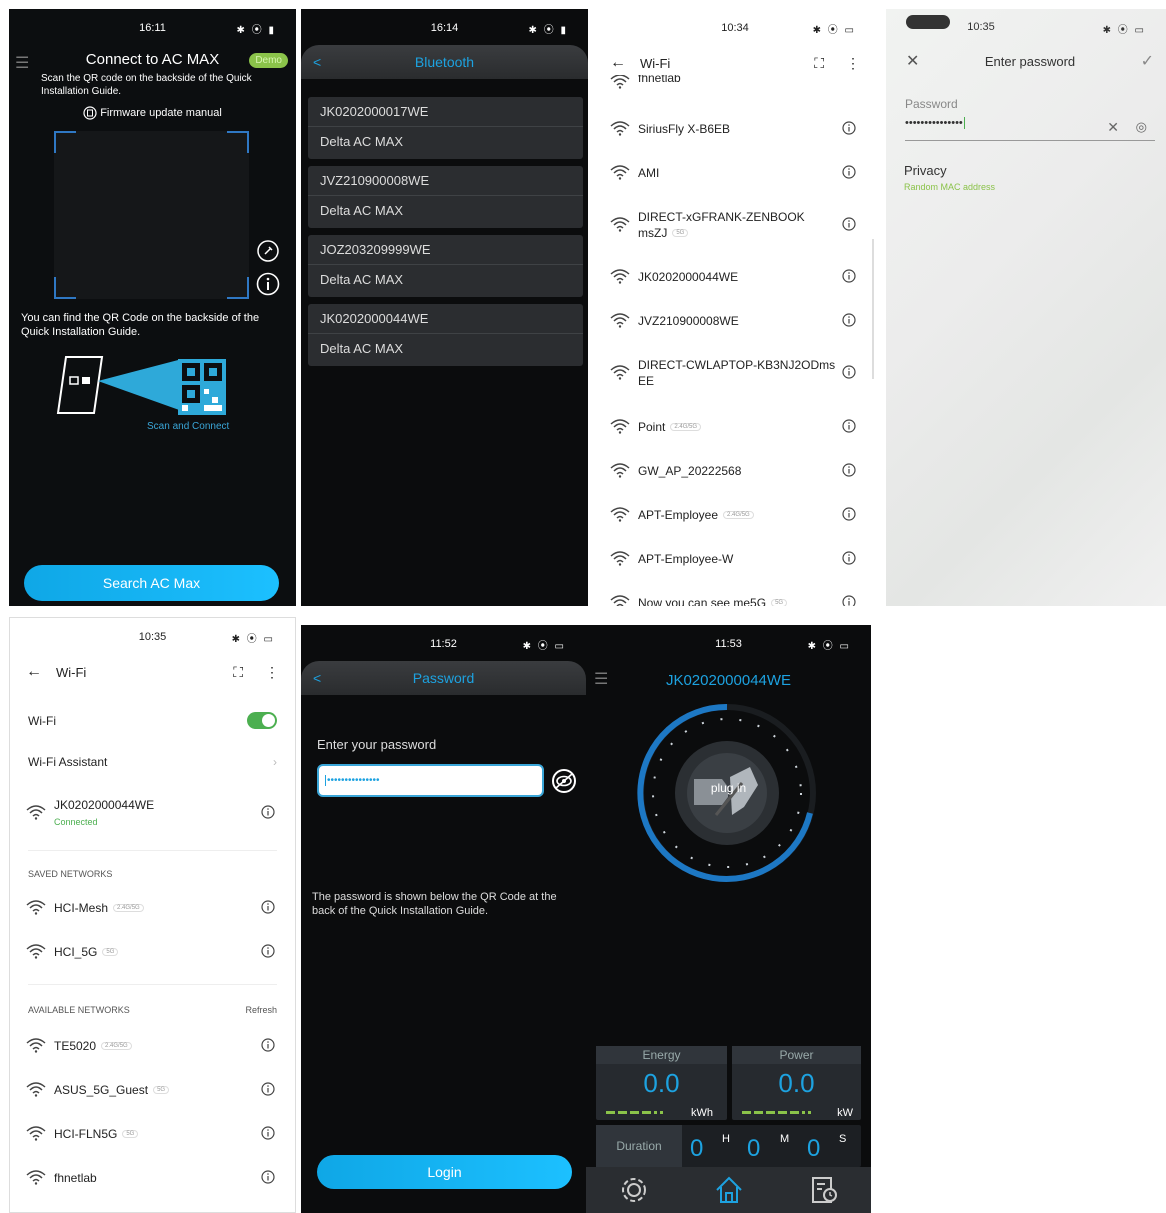 The width and height of the screenshot is (1166, 1213). What do you see at coordinates (268, 251) in the screenshot?
I see `flashlight-icon` at bounding box center [268, 251].